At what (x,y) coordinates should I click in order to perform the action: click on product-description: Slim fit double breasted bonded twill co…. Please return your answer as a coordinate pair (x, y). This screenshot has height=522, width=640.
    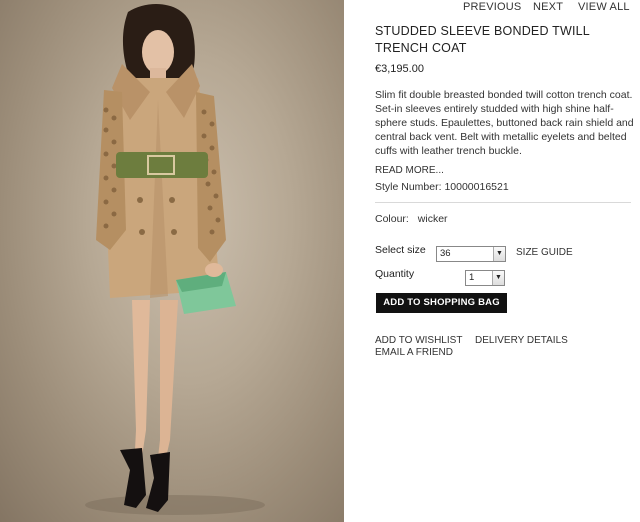
    Looking at the image, I should click on (504, 123).